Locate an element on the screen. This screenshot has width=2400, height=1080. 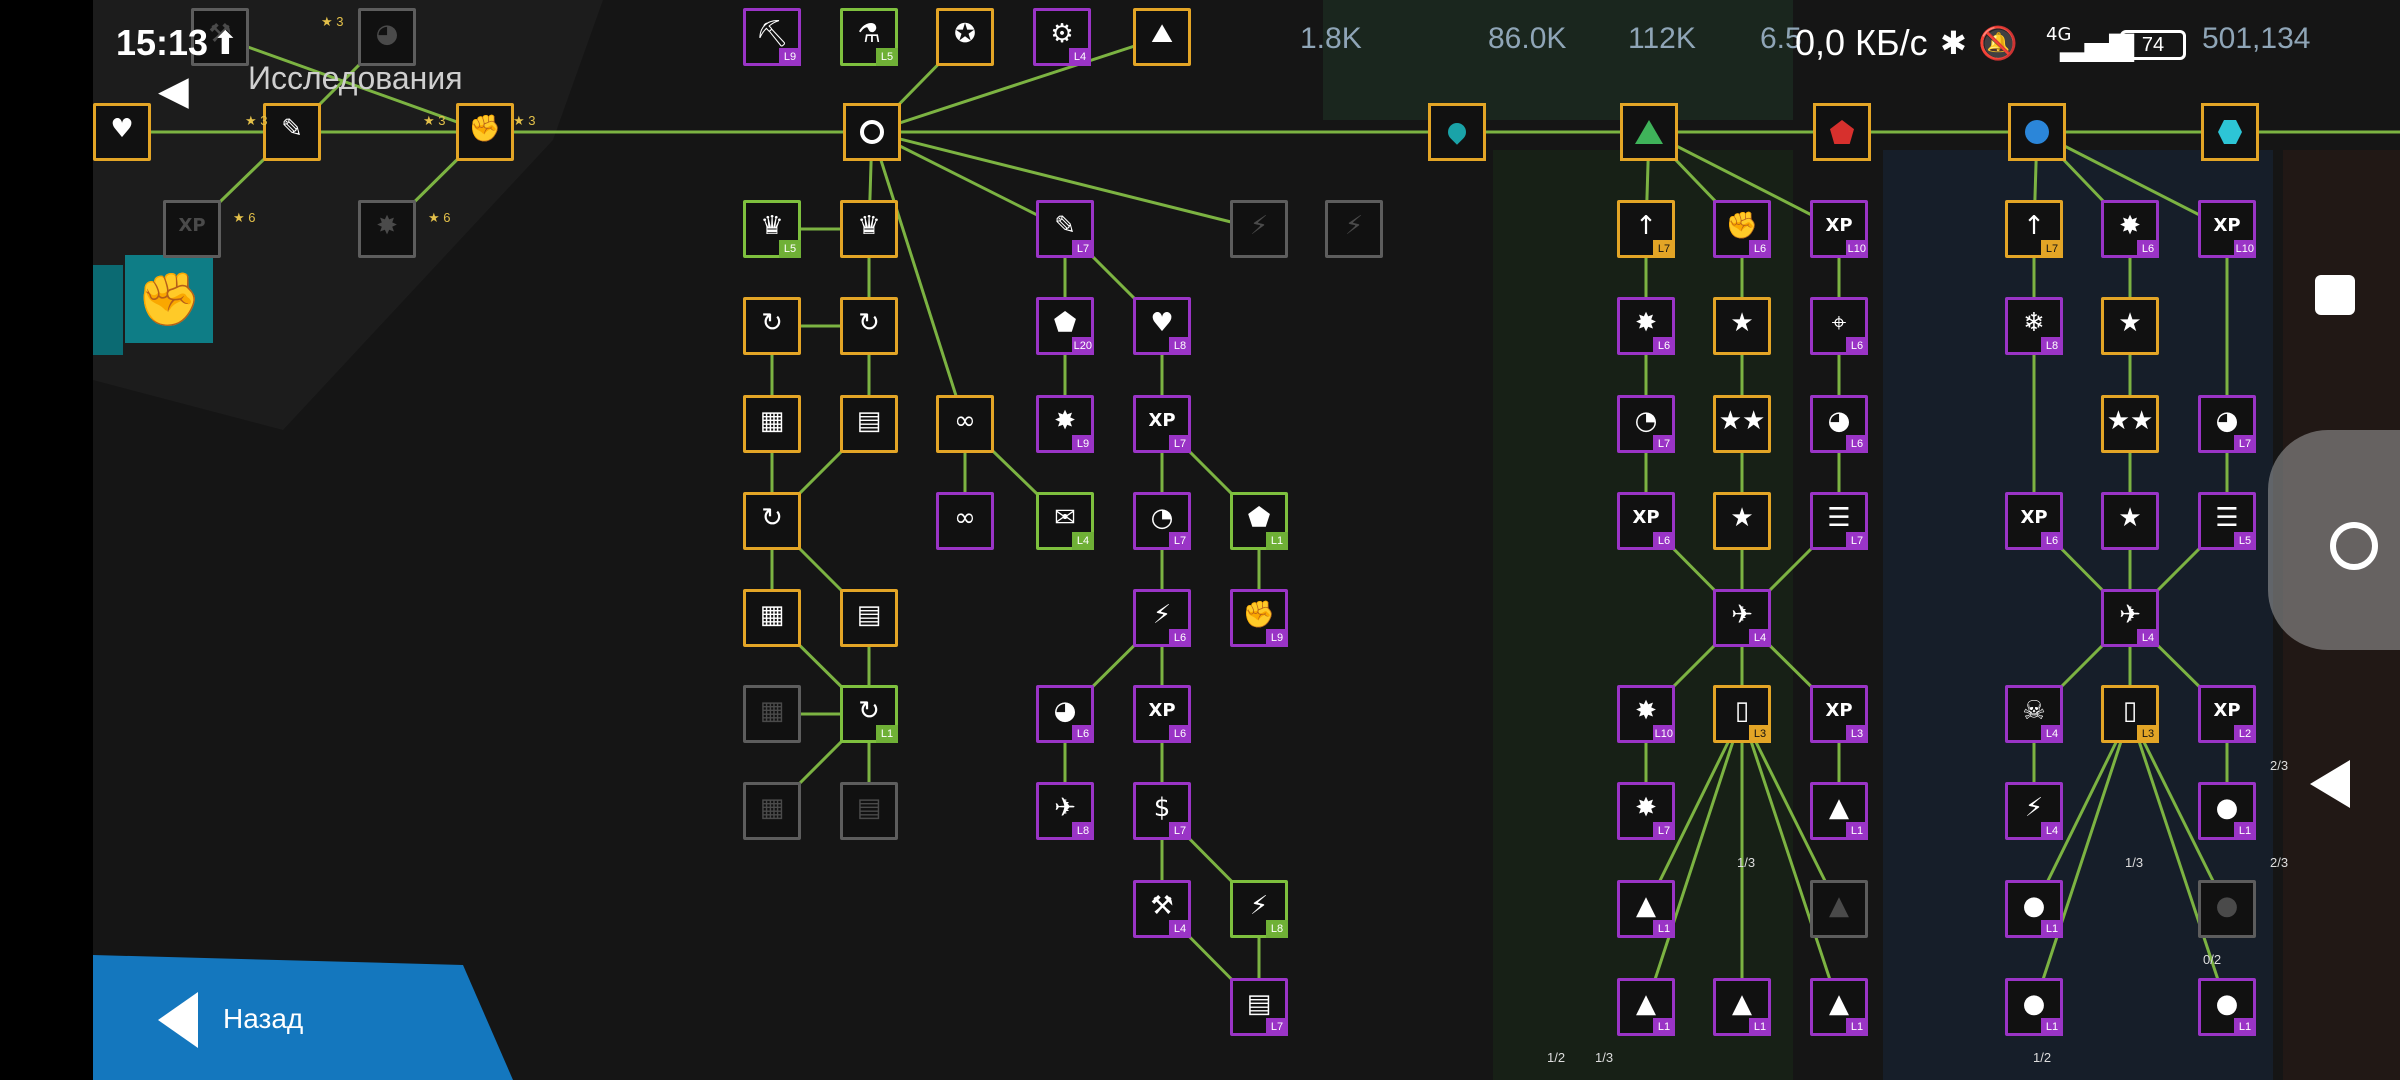
research-node-g9: ◕ L6 is located at coordinates (1839, 424).